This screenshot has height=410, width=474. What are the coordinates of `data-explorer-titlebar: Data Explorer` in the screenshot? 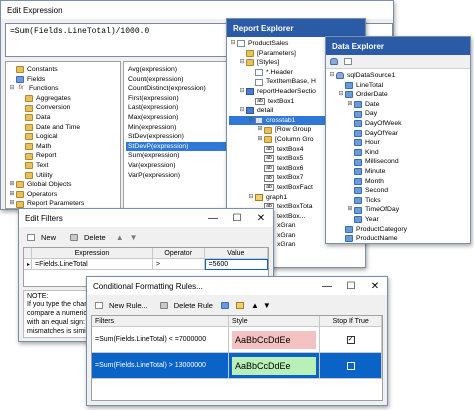 It's located at (398, 46).